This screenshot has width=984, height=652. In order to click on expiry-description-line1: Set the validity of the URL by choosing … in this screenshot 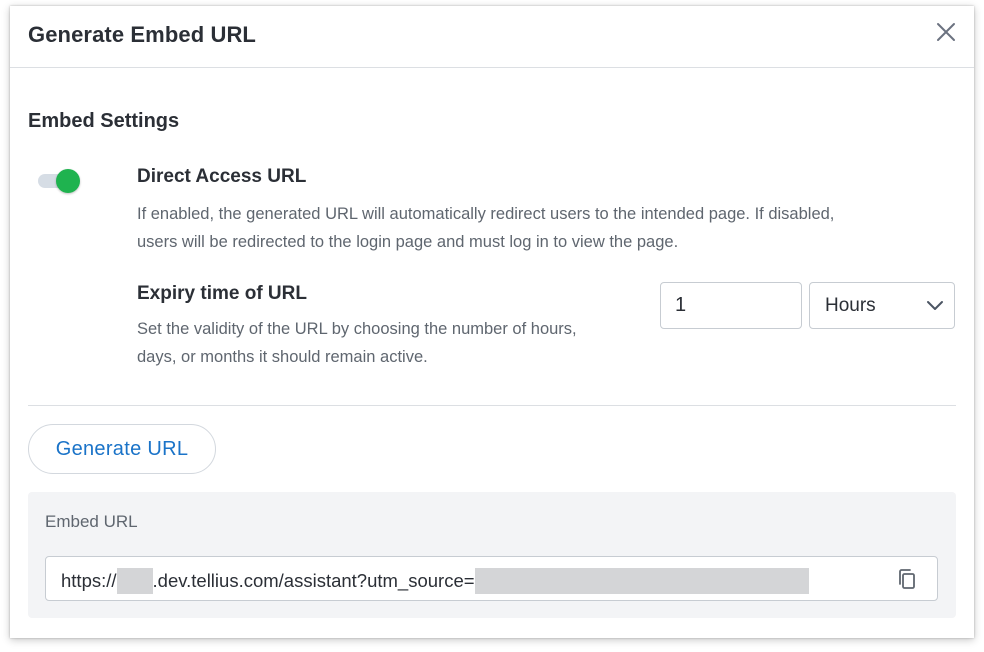, I will do `click(357, 329)`.